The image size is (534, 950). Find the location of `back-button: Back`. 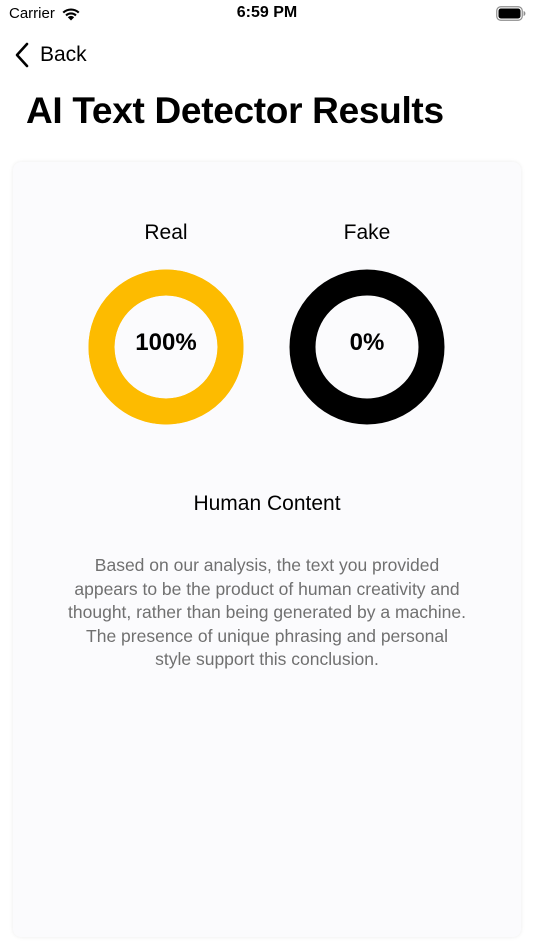

back-button: Back is located at coordinates (50, 55).